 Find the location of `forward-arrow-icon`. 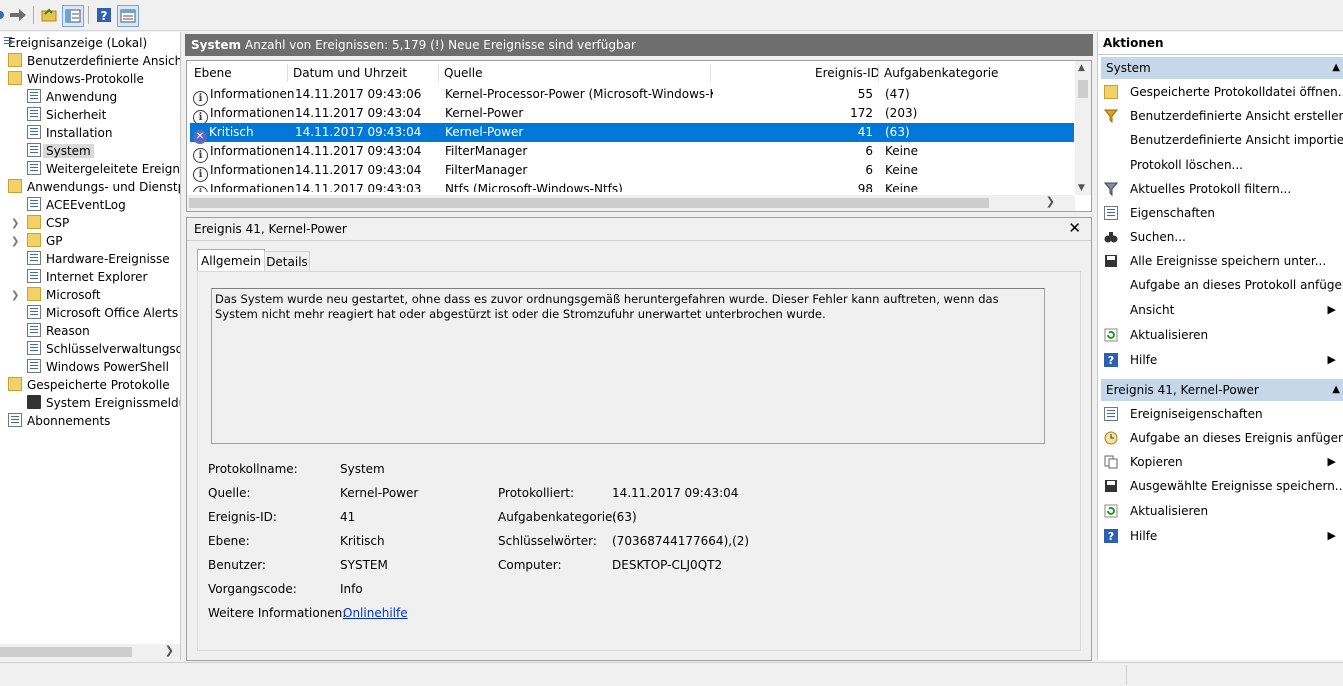

forward-arrow-icon is located at coordinates (18, 15).